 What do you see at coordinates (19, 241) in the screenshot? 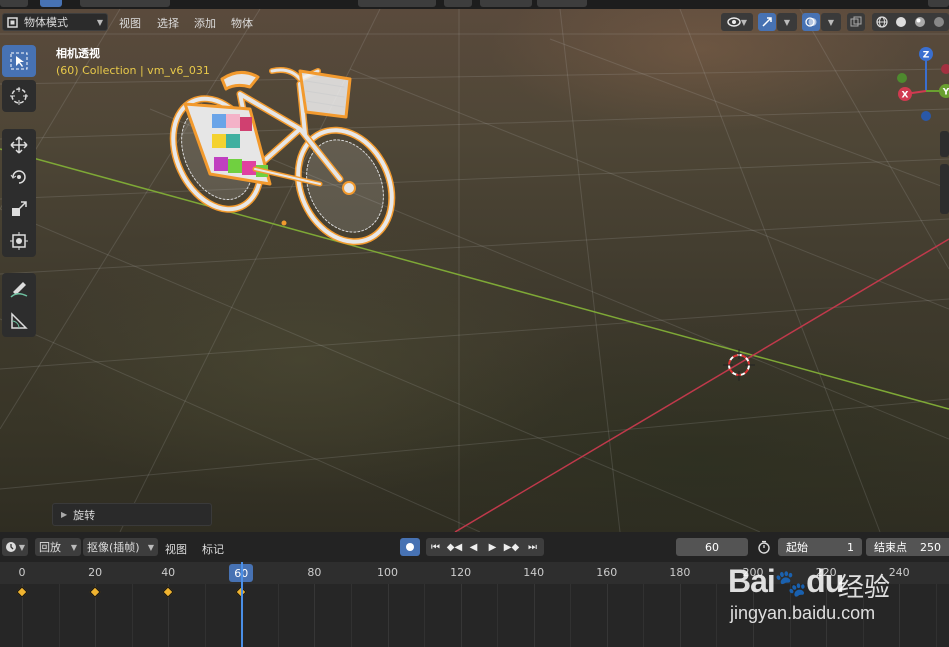
I see `transform-tool` at bounding box center [19, 241].